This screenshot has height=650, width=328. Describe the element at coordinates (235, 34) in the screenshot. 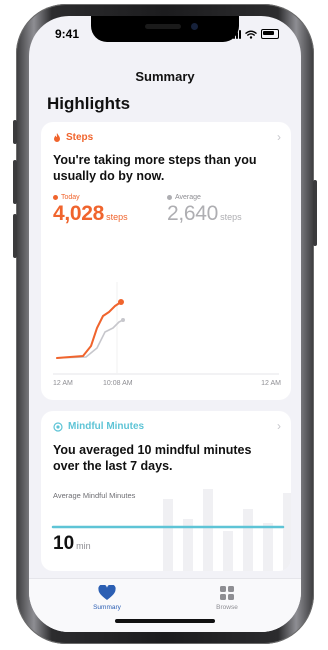

I see `cellular-signal-icon` at that location.